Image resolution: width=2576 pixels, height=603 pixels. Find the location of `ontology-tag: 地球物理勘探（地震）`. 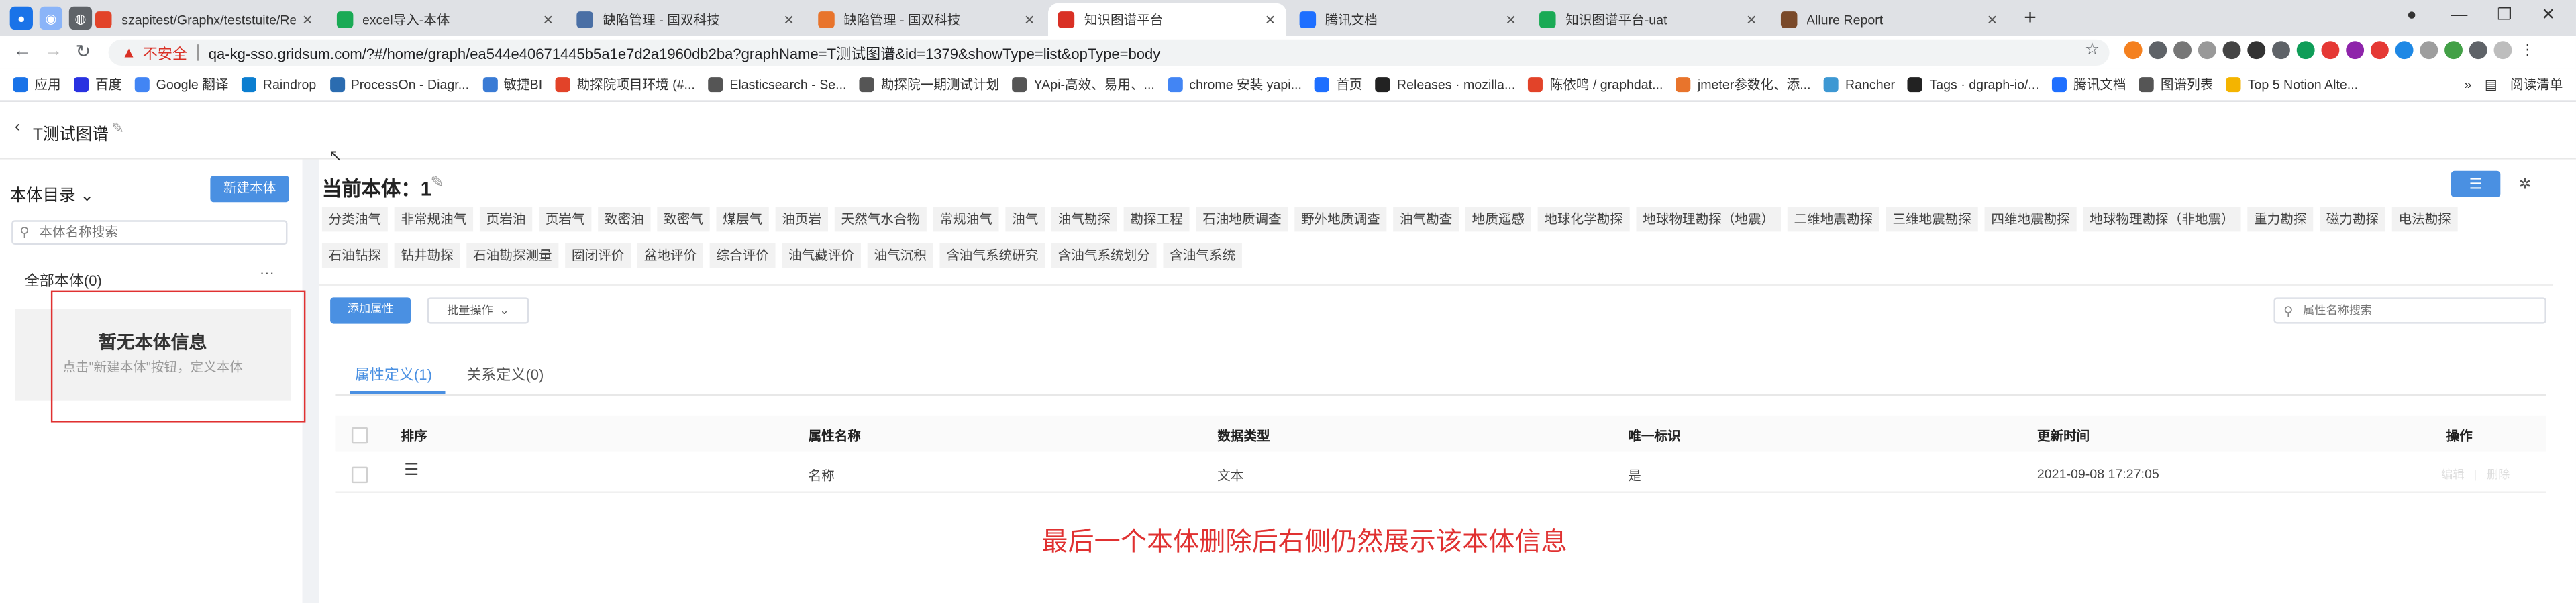

ontology-tag: 地球物理勘探（地震） is located at coordinates (1708, 219).